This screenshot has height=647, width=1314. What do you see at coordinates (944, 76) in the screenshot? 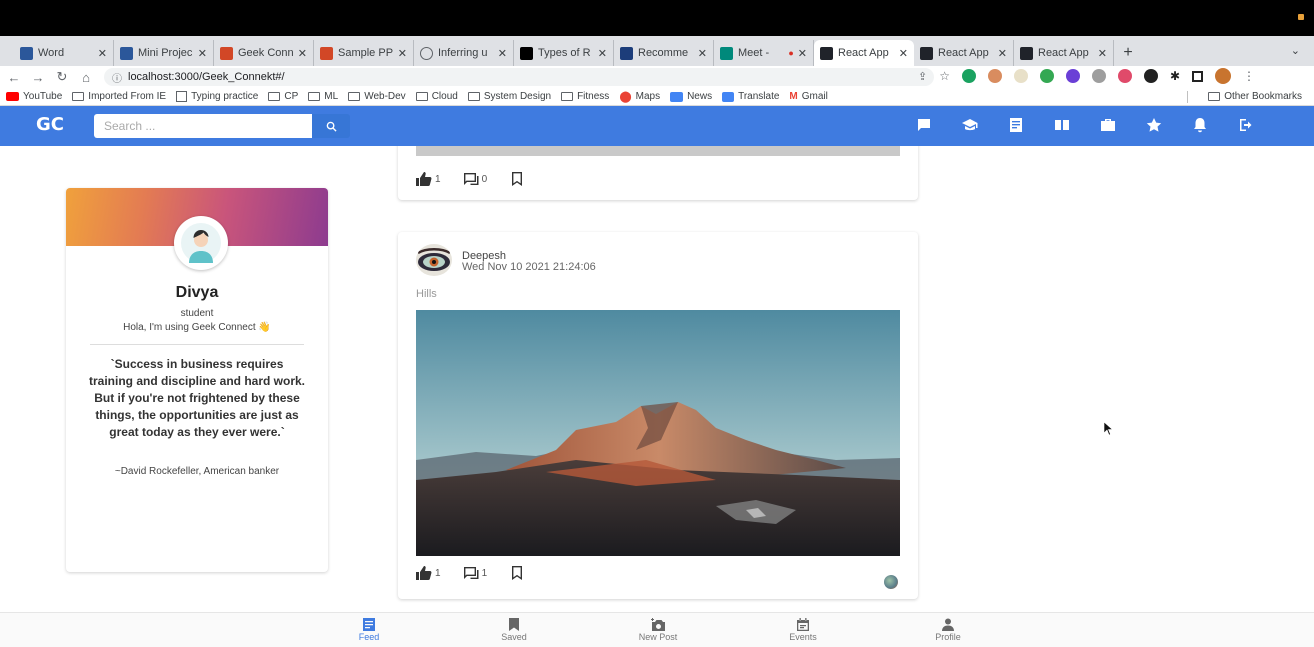
I see `star-icon: ☆` at bounding box center [944, 76].